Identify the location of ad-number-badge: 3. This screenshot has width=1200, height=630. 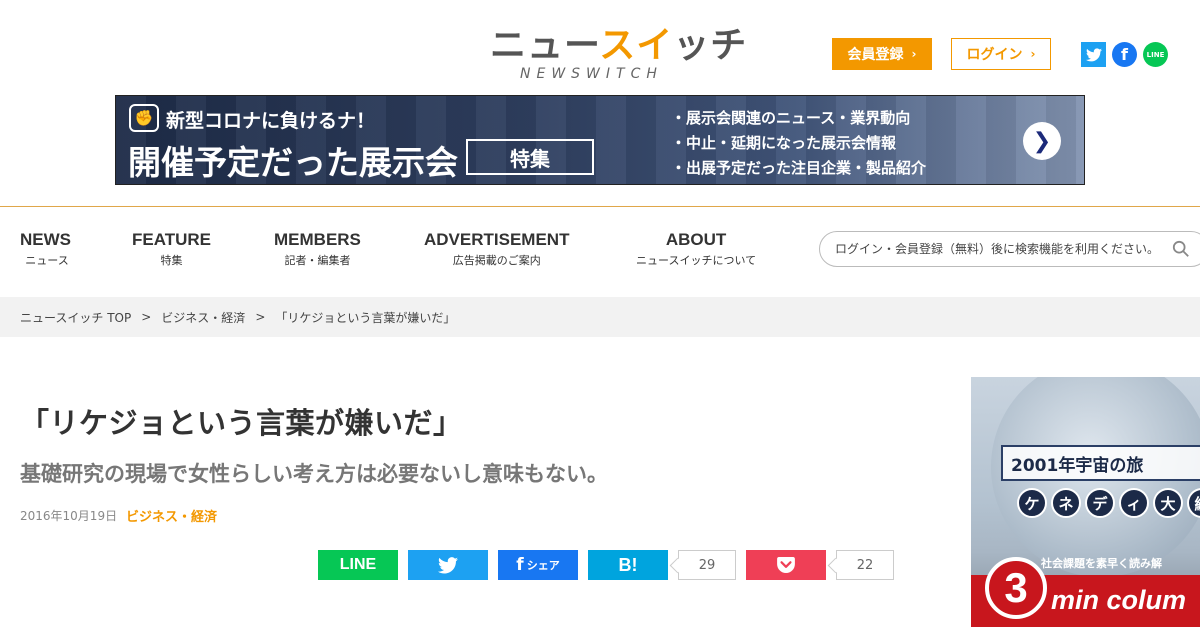
(1016, 588).